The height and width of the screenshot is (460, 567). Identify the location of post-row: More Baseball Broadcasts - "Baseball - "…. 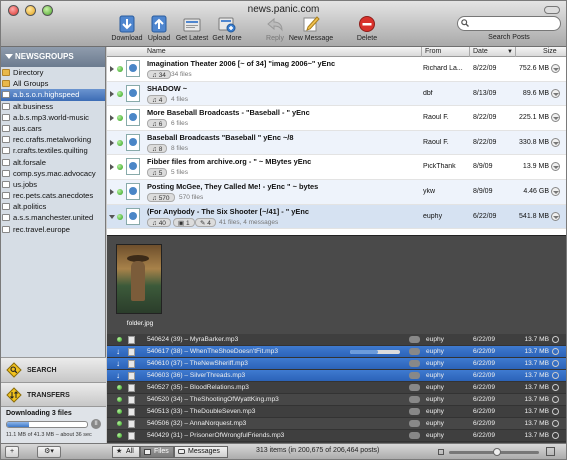
(336, 118).